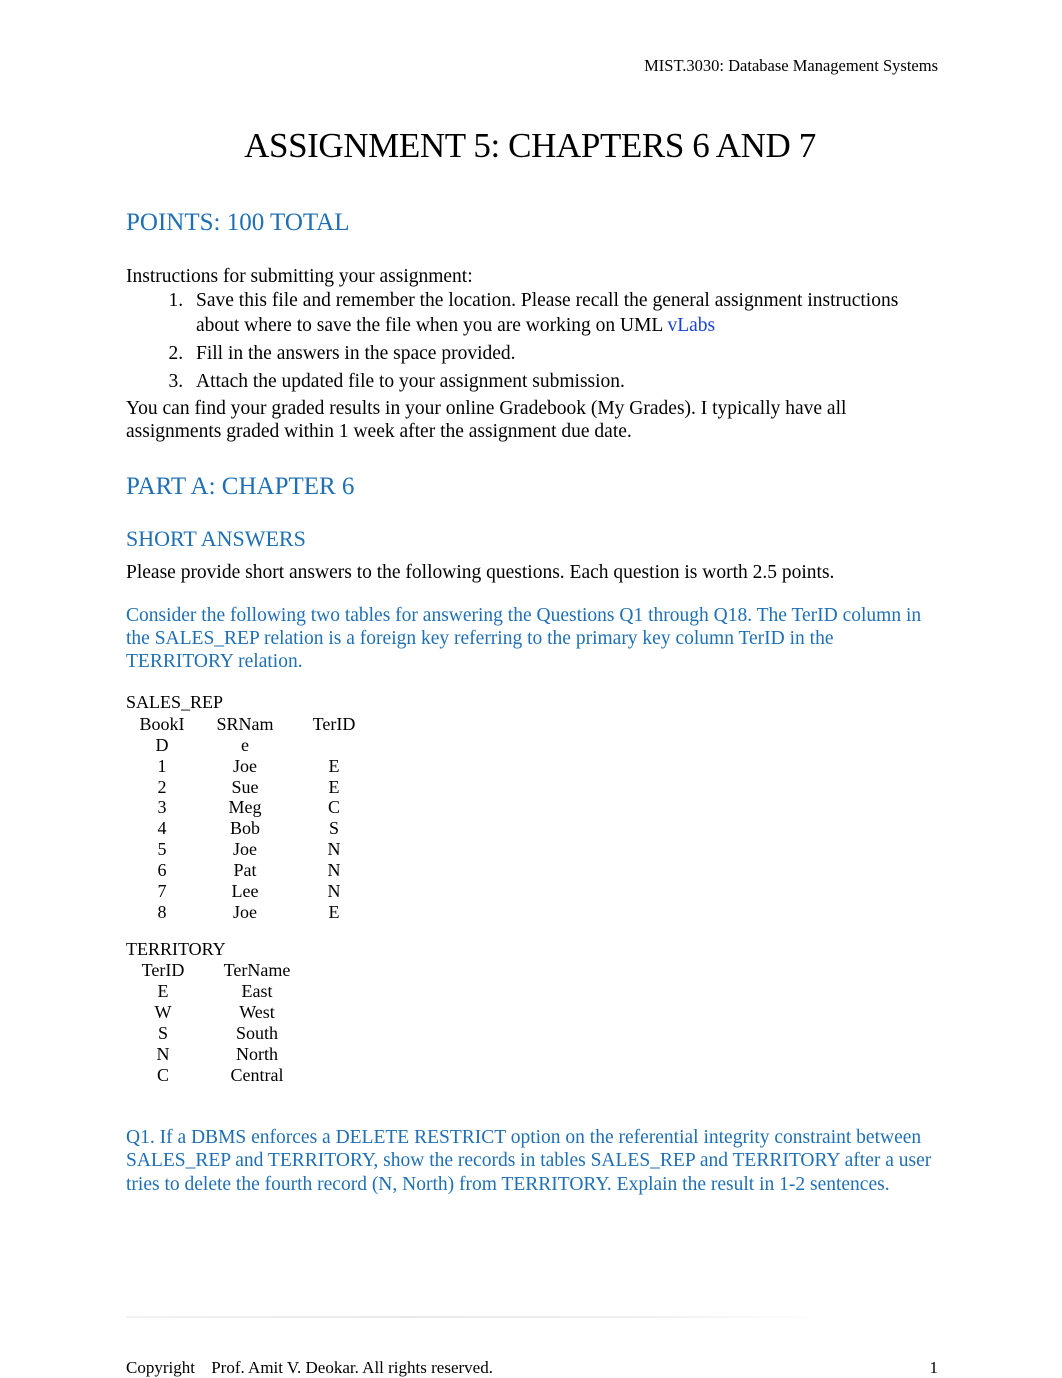  What do you see at coordinates (174, 487) in the screenshot?
I see `part-a-prefix: PART A:` at bounding box center [174, 487].